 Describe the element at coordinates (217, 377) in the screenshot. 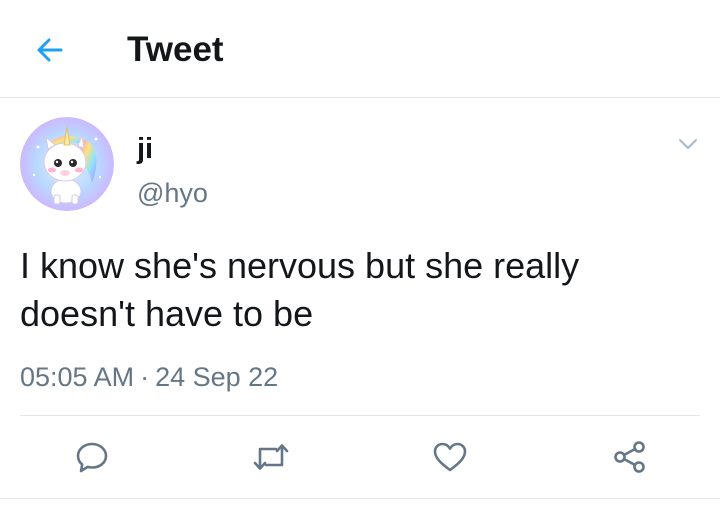

I see `tweet-date: 24 Sep 22` at that location.